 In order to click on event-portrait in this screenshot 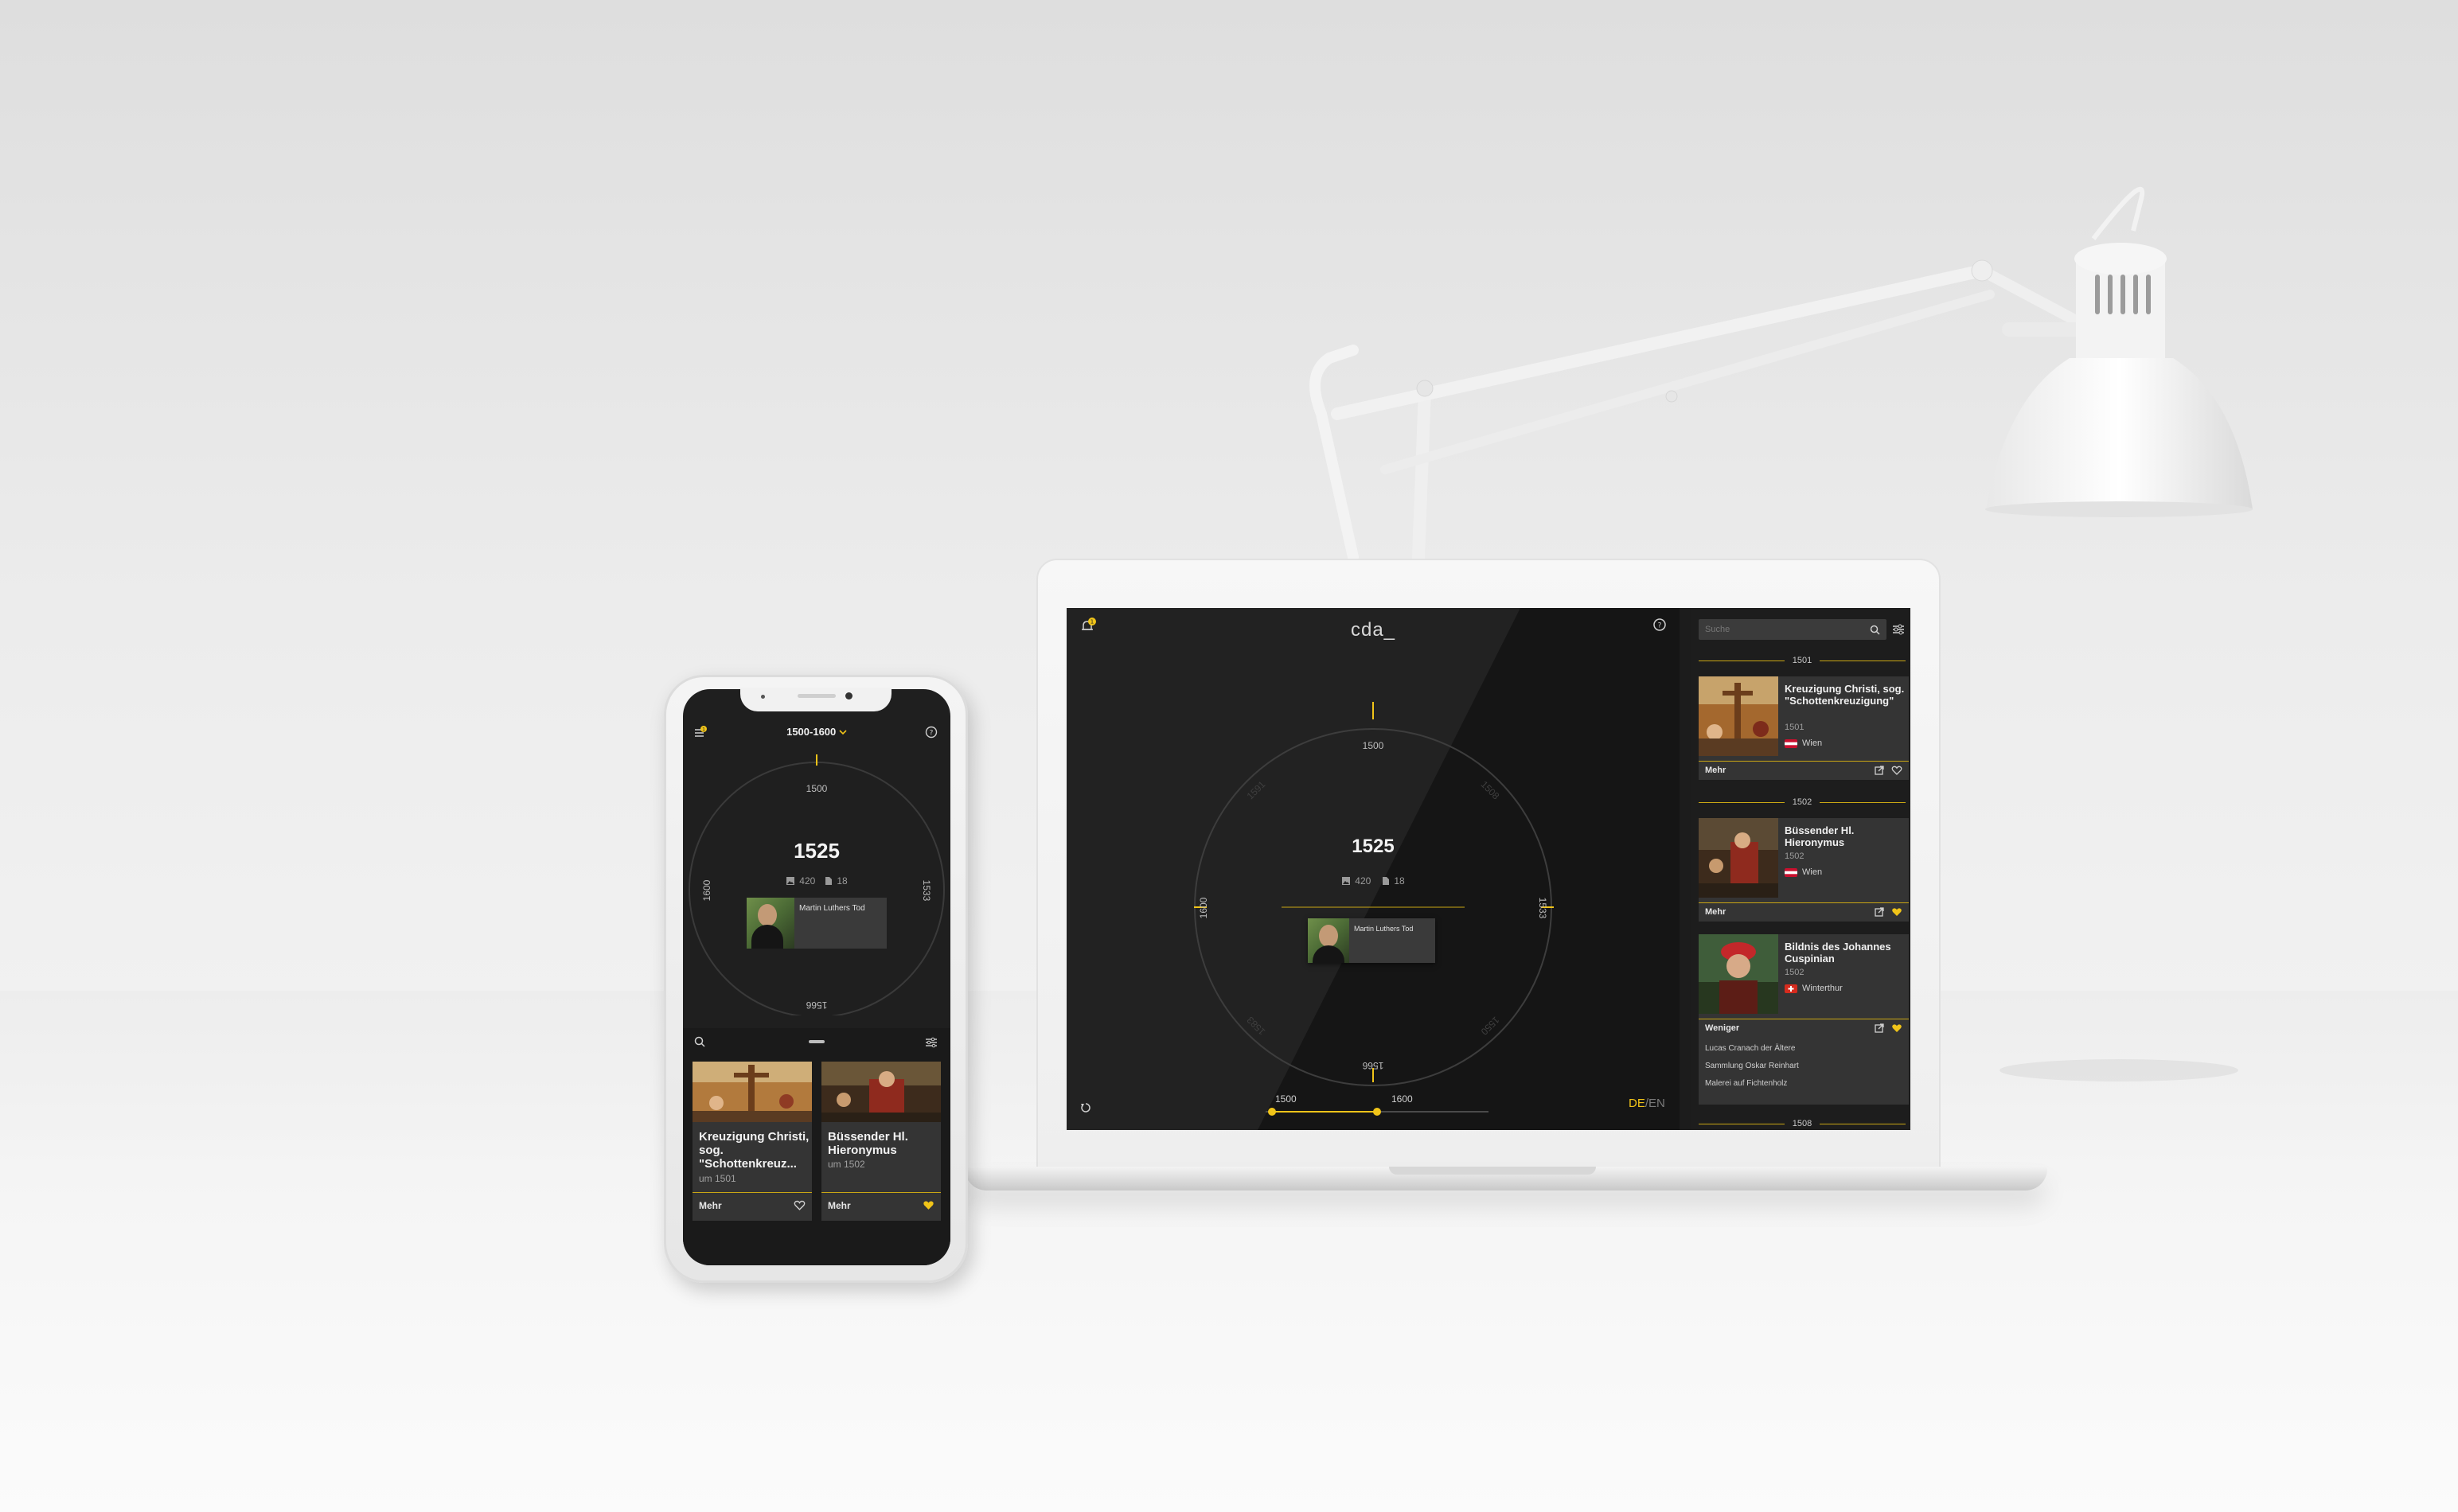, I will do `click(771, 923)`.